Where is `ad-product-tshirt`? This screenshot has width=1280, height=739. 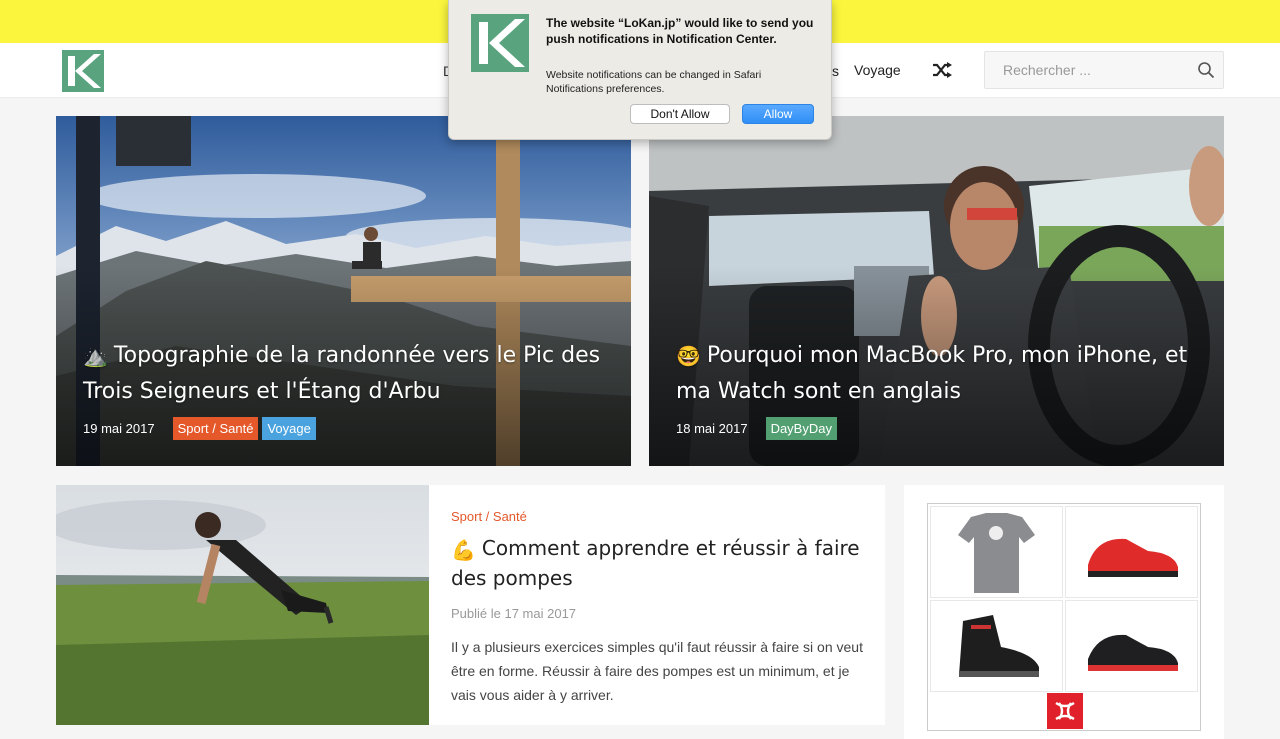 ad-product-tshirt is located at coordinates (996, 552).